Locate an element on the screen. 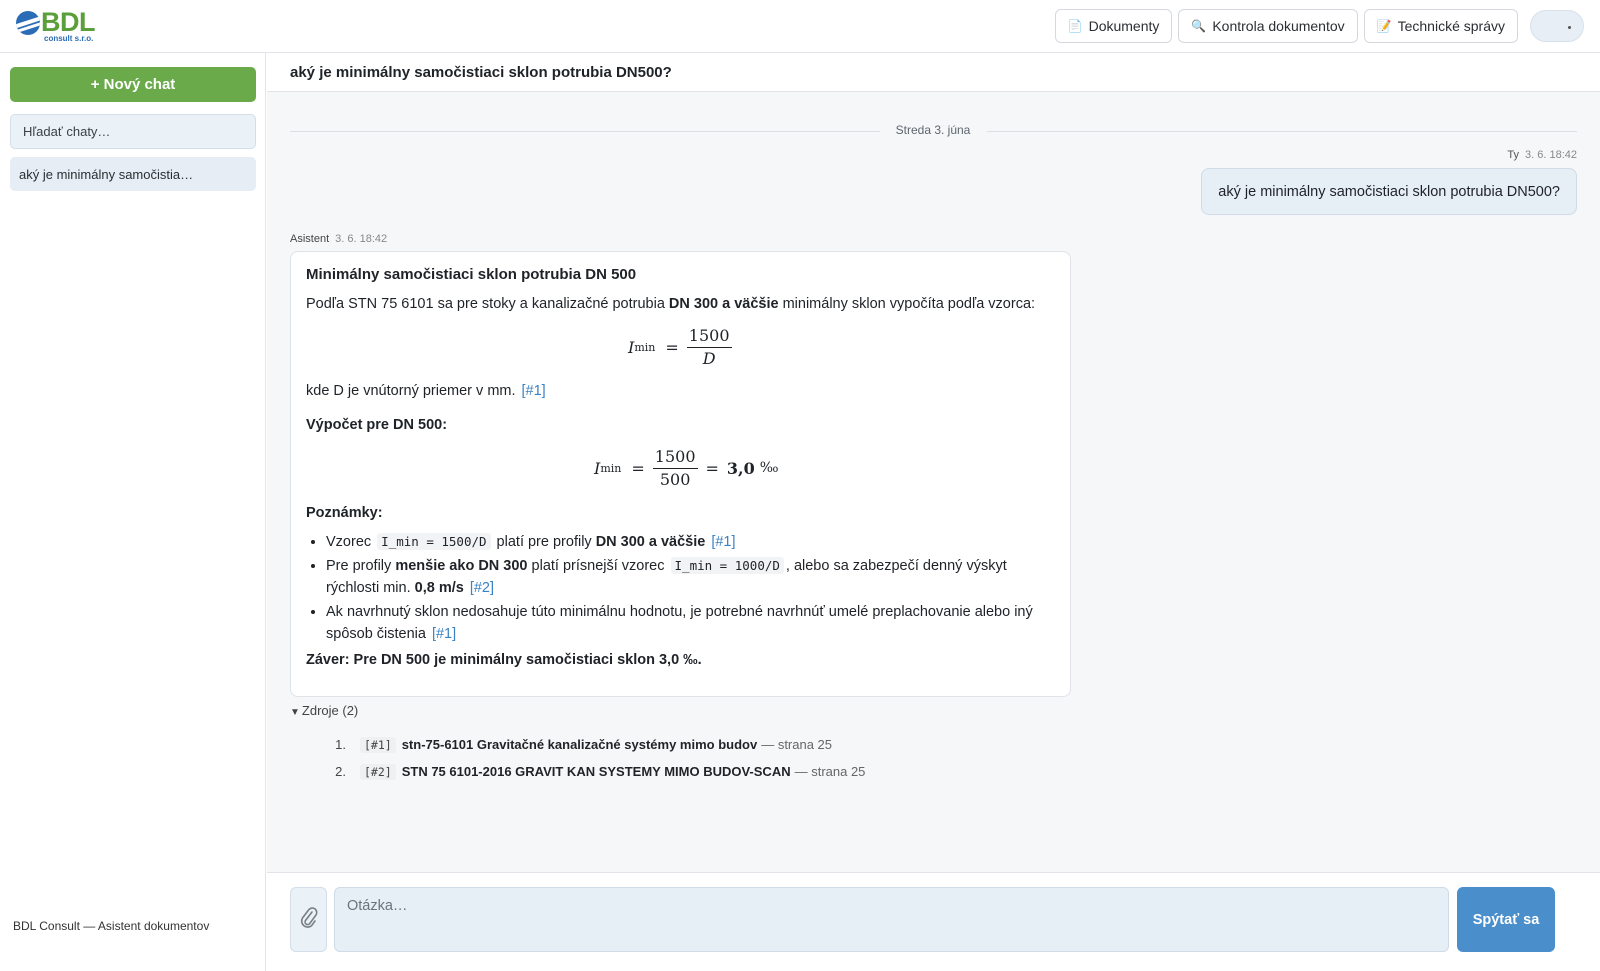  intro-bold: DN 300 a väčšie is located at coordinates (723, 304).